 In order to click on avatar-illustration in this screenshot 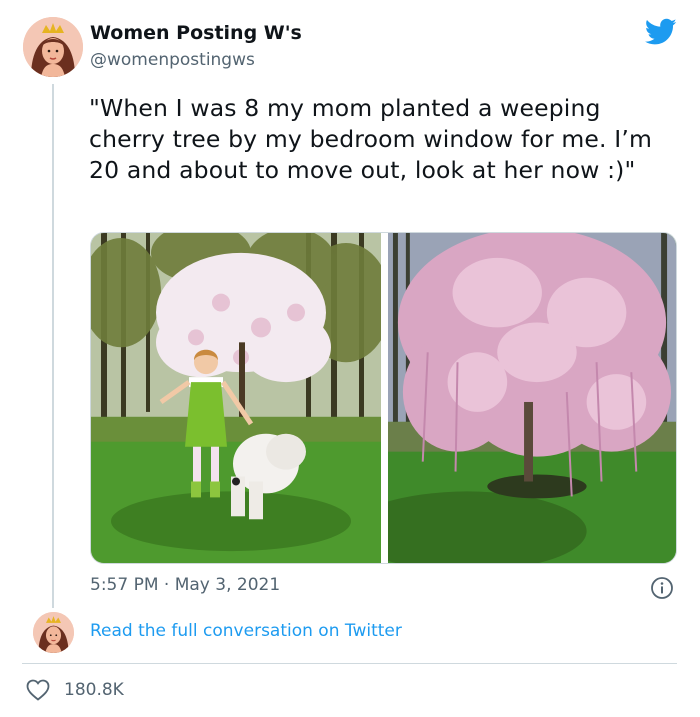, I will do `click(53, 47)`.